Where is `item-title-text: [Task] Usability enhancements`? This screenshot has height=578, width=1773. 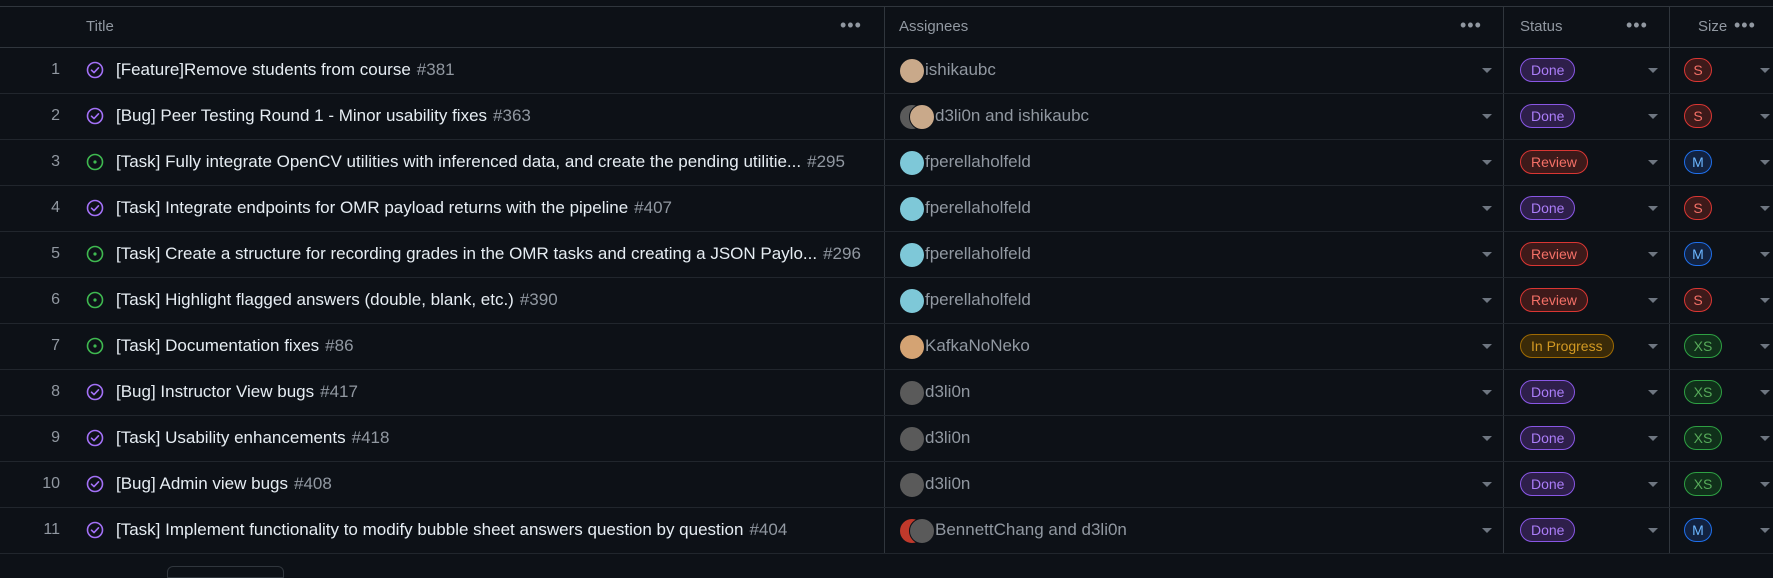
item-title-text: [Task] Usability enhancements is located at coordinates (231, 437).